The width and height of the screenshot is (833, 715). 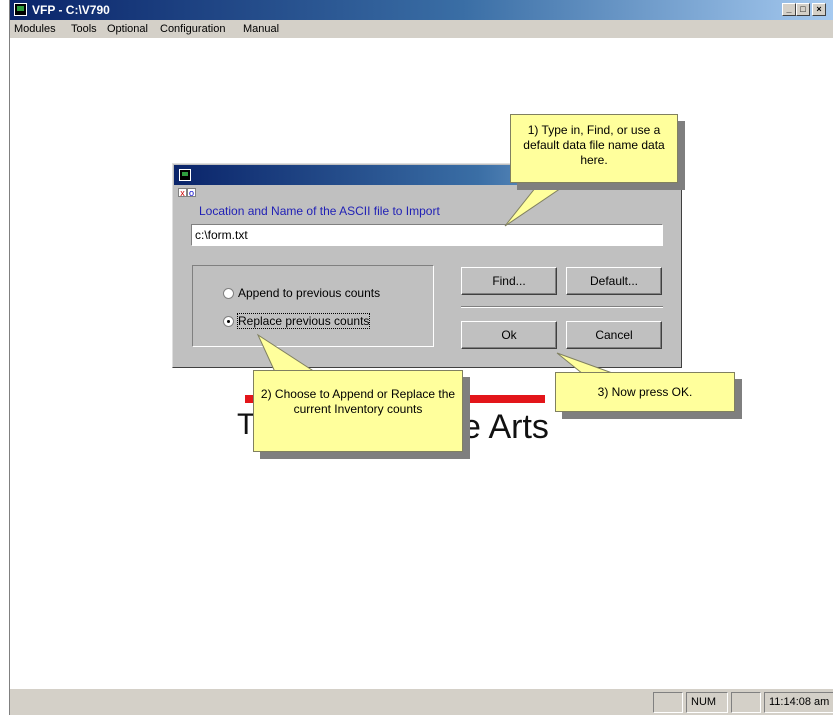 I want to click on radio-replace-indicator, so click(x=228, y=321).